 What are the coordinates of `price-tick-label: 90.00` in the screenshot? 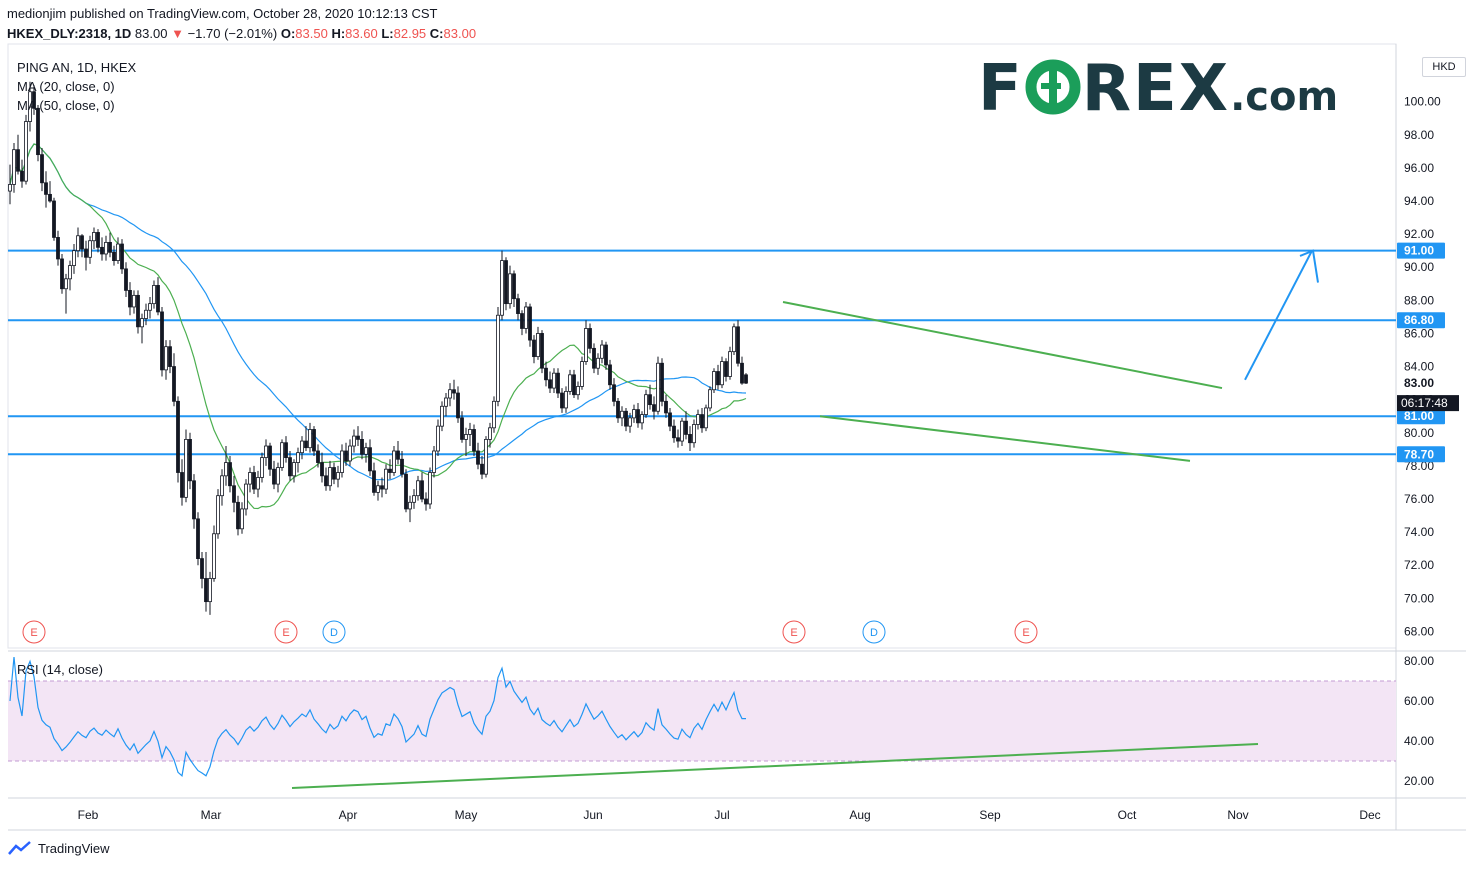 It's located at (1419, 267).